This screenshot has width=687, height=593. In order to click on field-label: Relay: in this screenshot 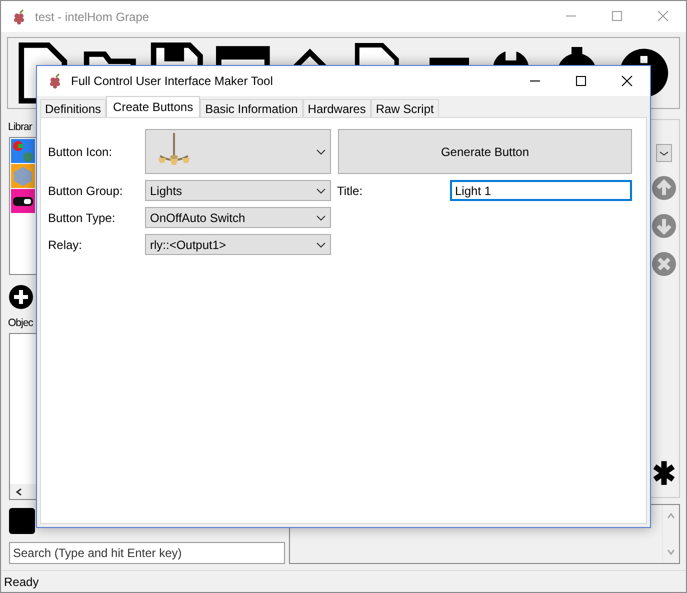, I will do `click(66, 245)`.